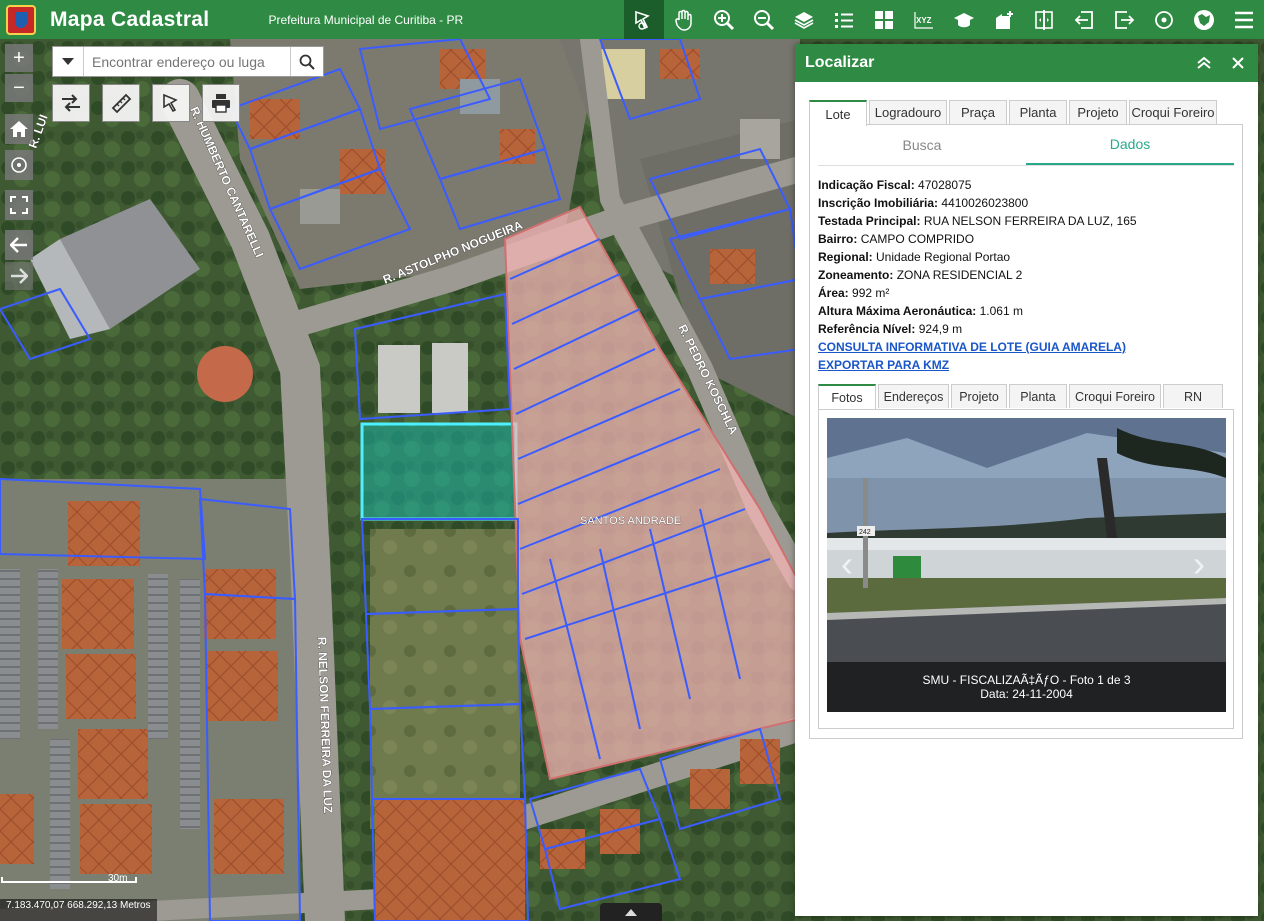 This screenshot has width=1264, height=921. I want to click on measure-ruler-icon, so click(121, 103).